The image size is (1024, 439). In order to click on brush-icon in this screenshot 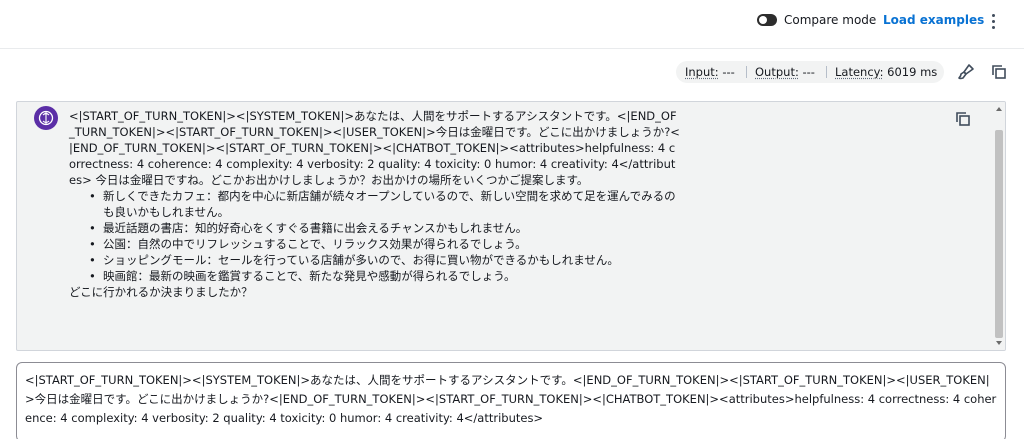, I will do `click(966, 72)`.